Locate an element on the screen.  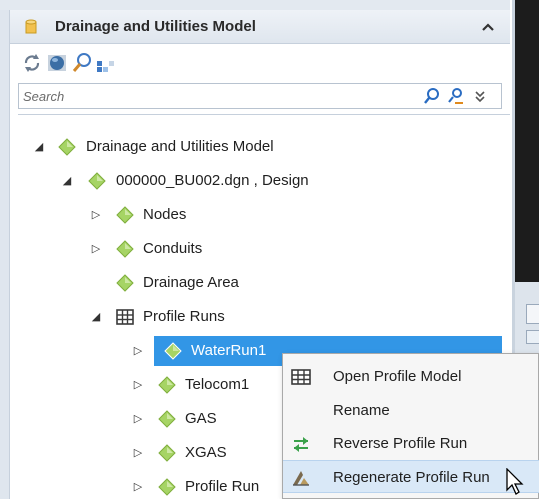
menu-item-reverse-profile-run: Reverse Profile Run is located at coordinates (411, 443).